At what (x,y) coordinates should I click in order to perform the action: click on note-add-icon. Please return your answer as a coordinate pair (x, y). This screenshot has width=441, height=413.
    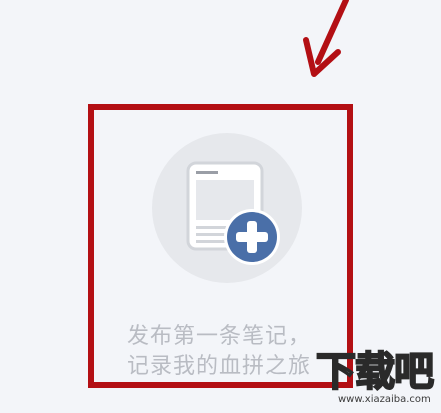
    Looking at the image, I should click on (227, 208).